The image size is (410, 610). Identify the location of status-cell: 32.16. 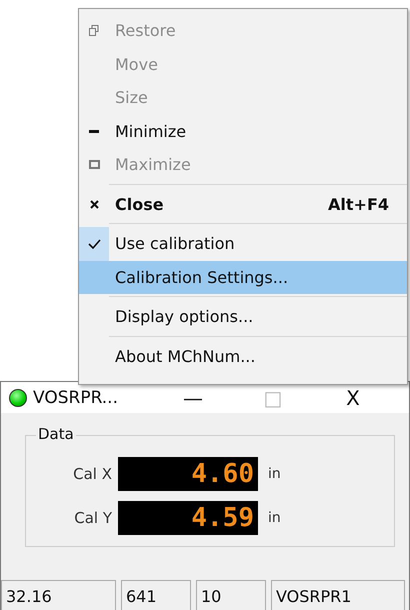
(58, 595).